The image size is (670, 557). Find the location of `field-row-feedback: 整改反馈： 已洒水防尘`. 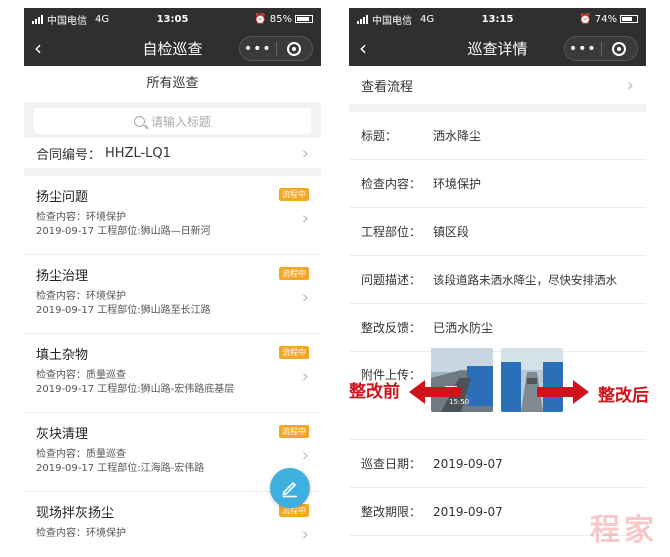

field-row-feedback: 整改反馈： 已洒水防尘 is located at coordinates (497, 328).